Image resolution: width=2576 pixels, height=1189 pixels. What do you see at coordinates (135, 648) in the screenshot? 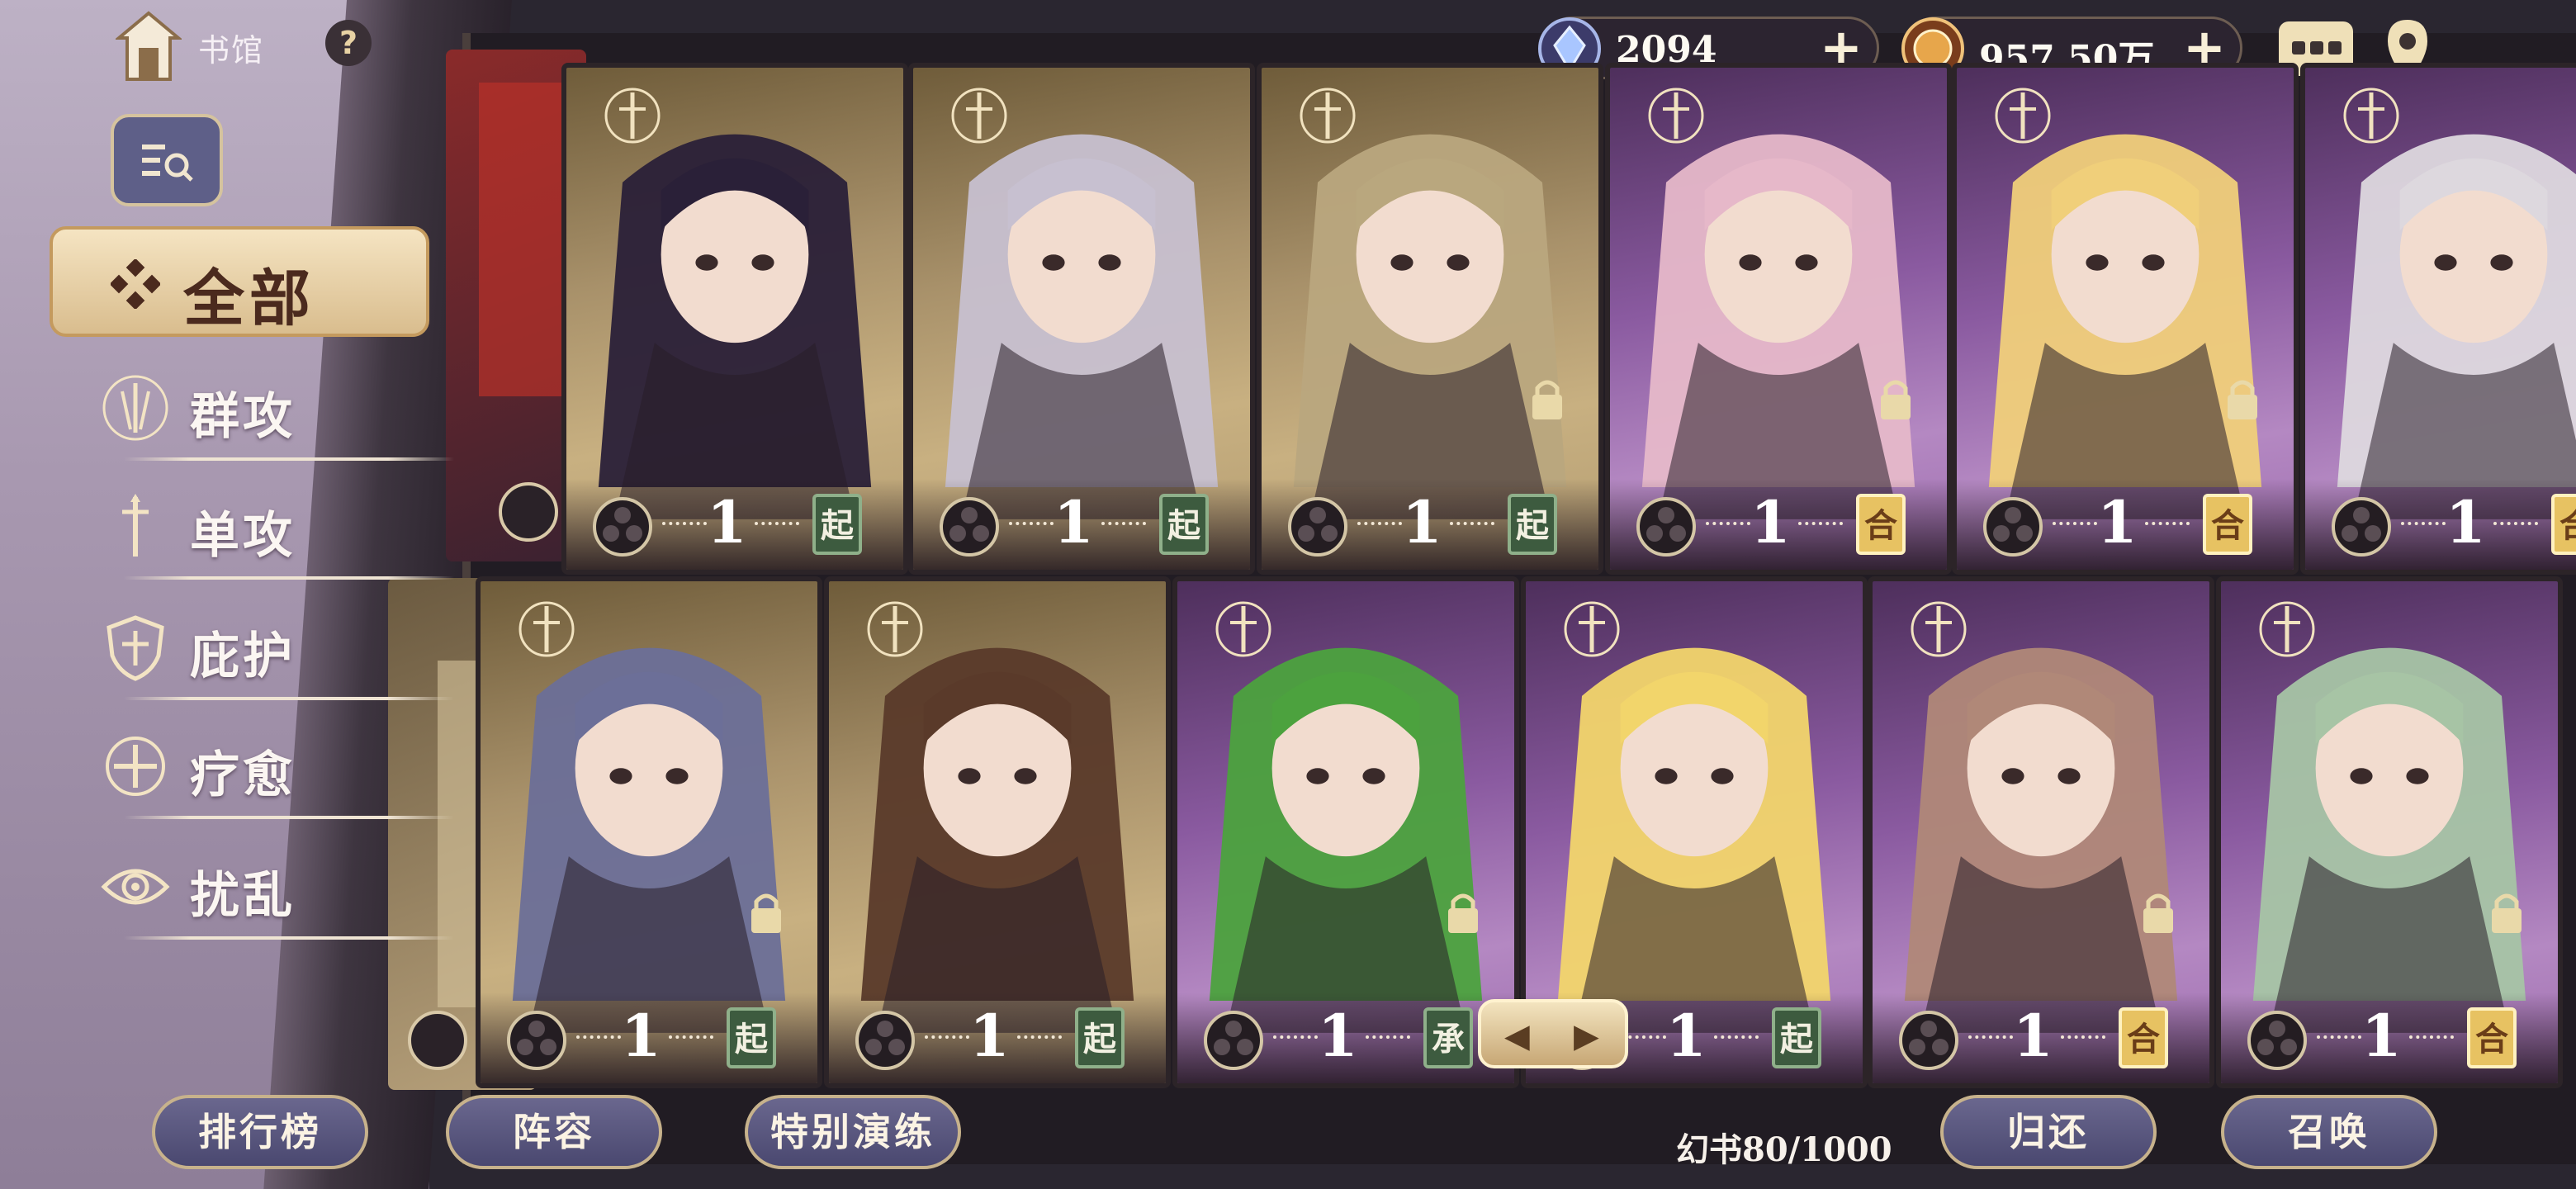
I see `shield-icon` at bounding box center [135, 648].